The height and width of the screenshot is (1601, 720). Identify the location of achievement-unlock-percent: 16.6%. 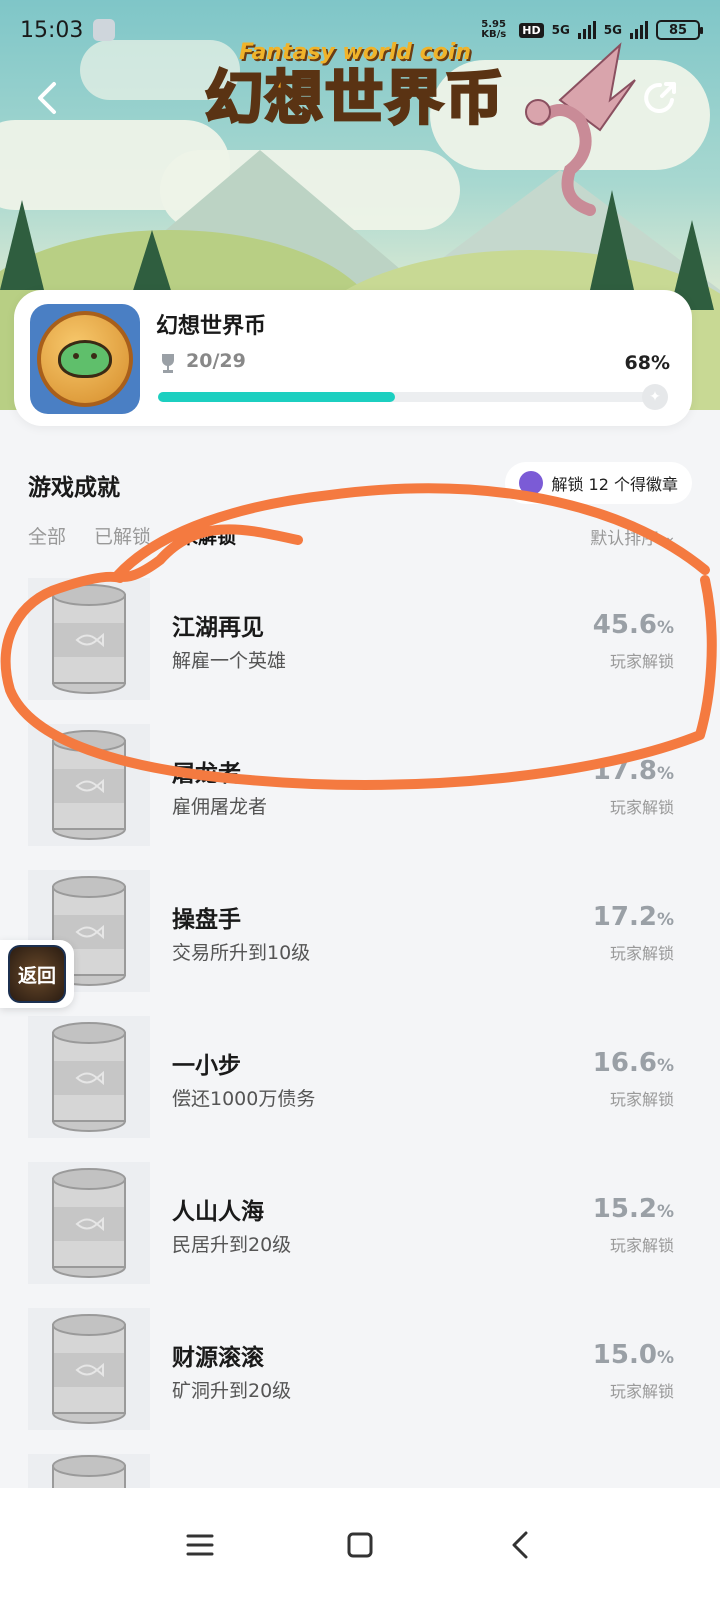
(633, 1063).